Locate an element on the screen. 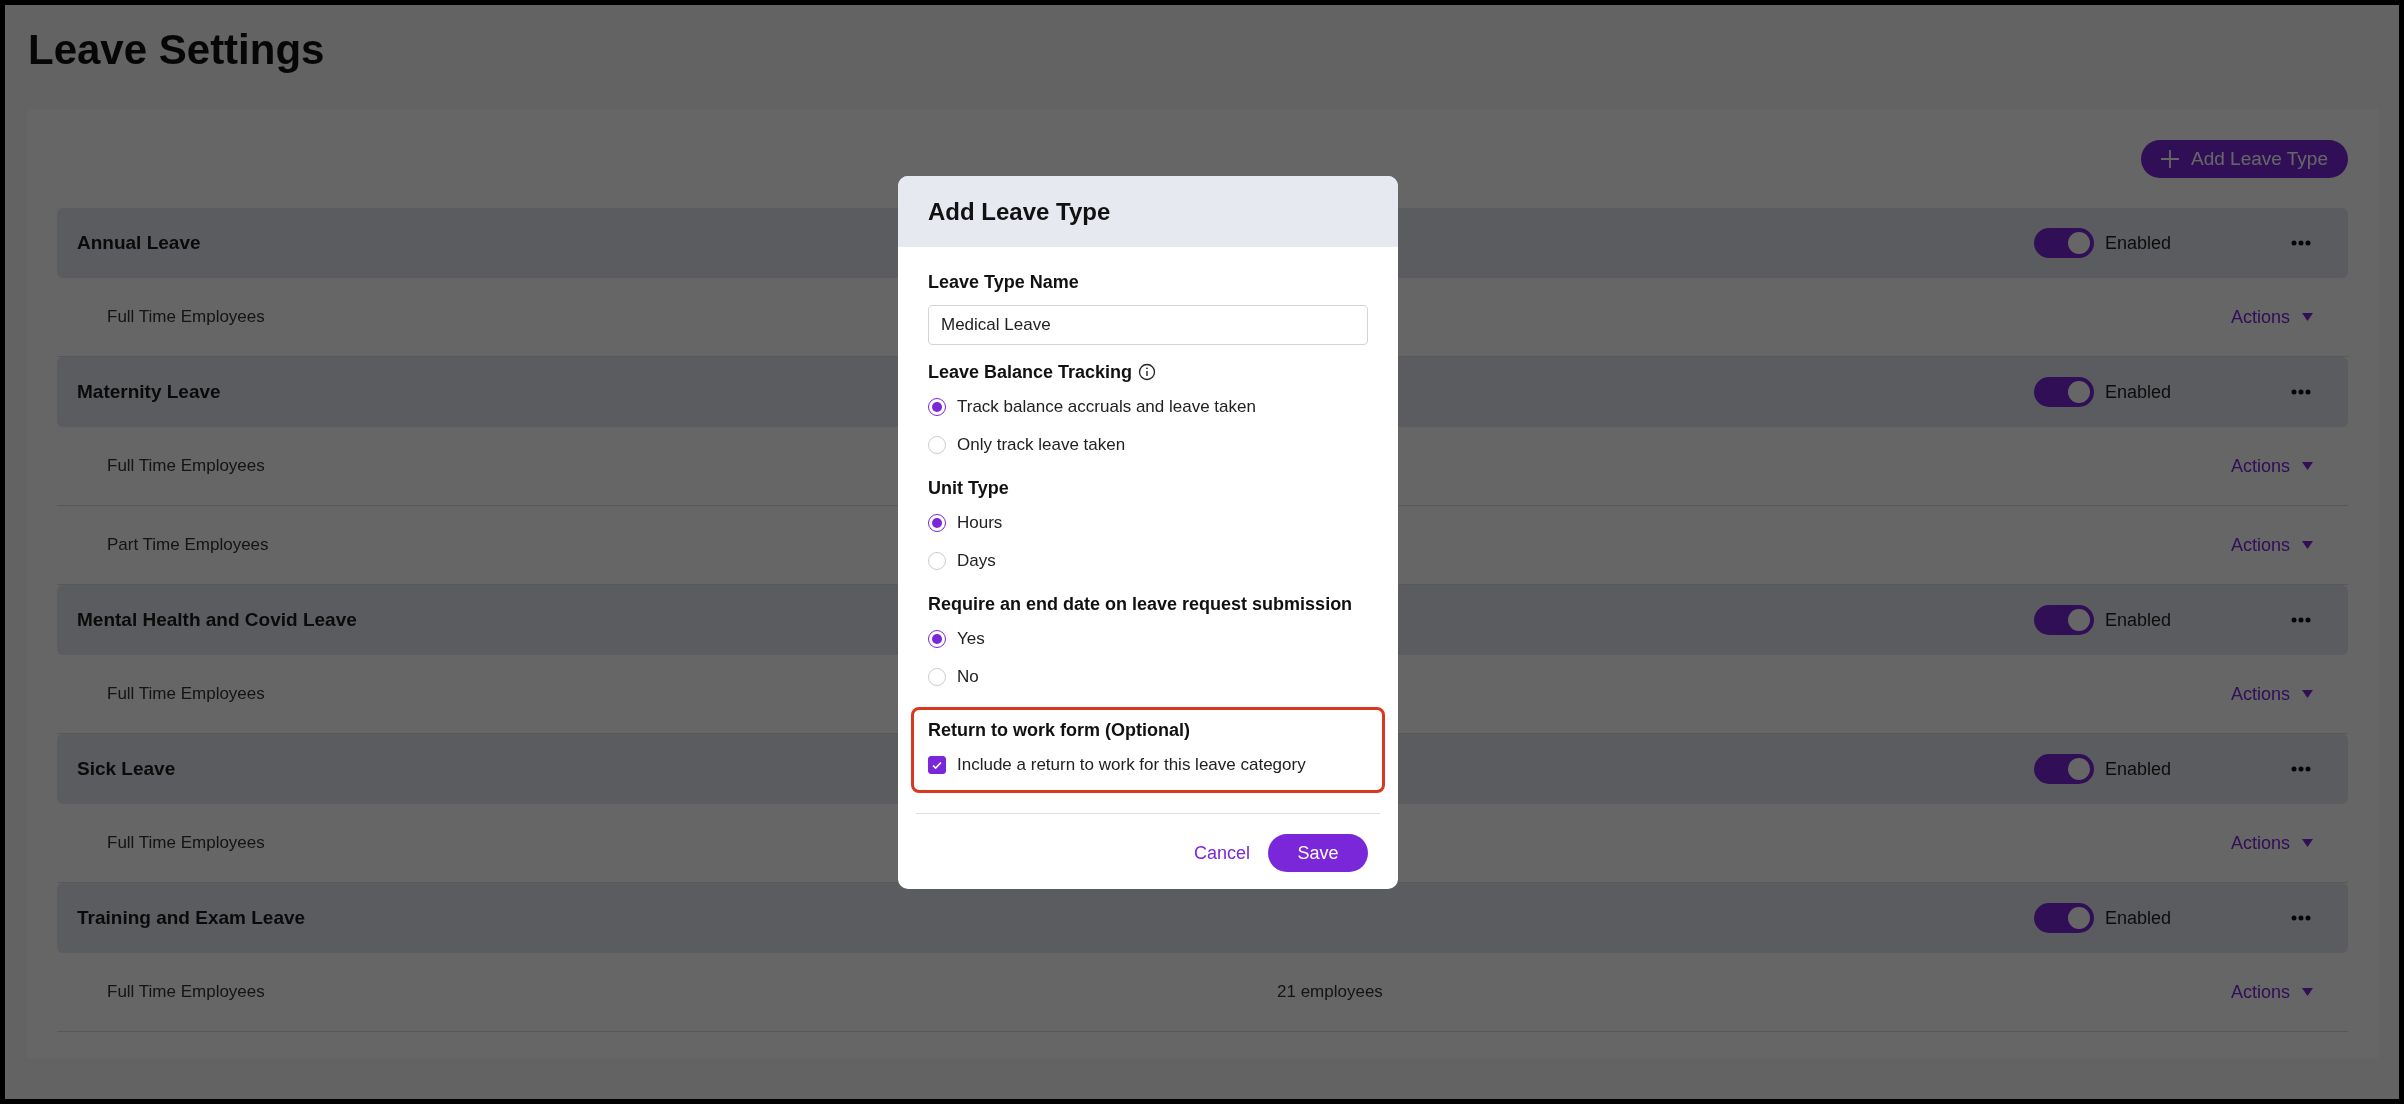 This screenshot has width=2404, height=1104. leave-type-name: Mental Health and Covid Leave is located at coordinates (217, 620).